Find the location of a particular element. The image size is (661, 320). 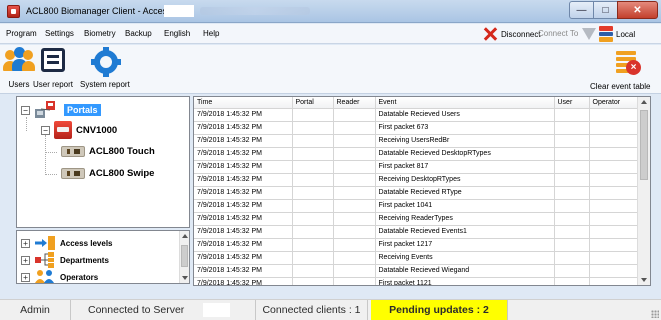

table-row: 7/9/2018 1:45:32 PM First packet 817 is located at coordinates (416, 167).